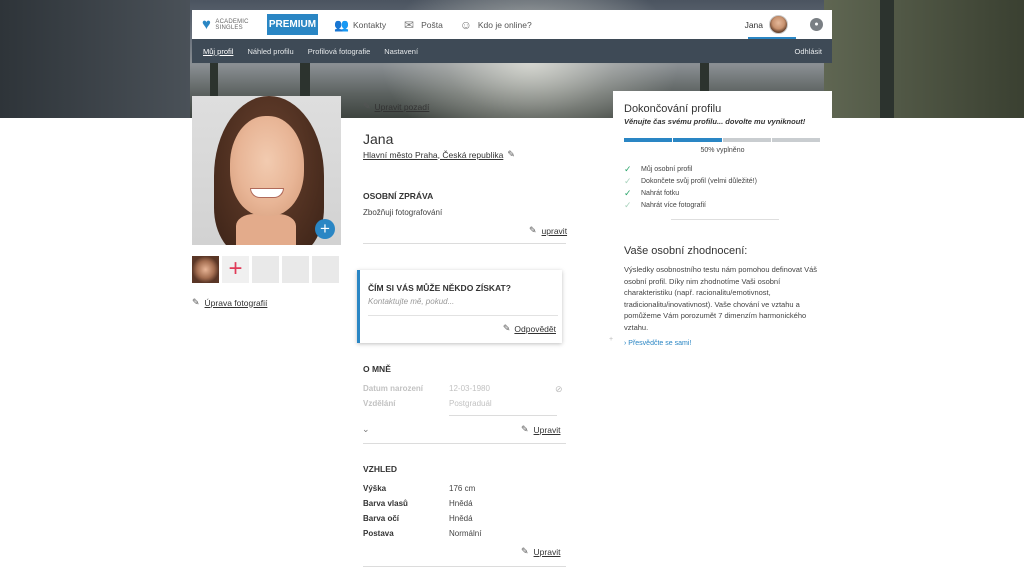  I want to click on assessment-link-label: Přesvědčte se sami!, so click(660, 343).